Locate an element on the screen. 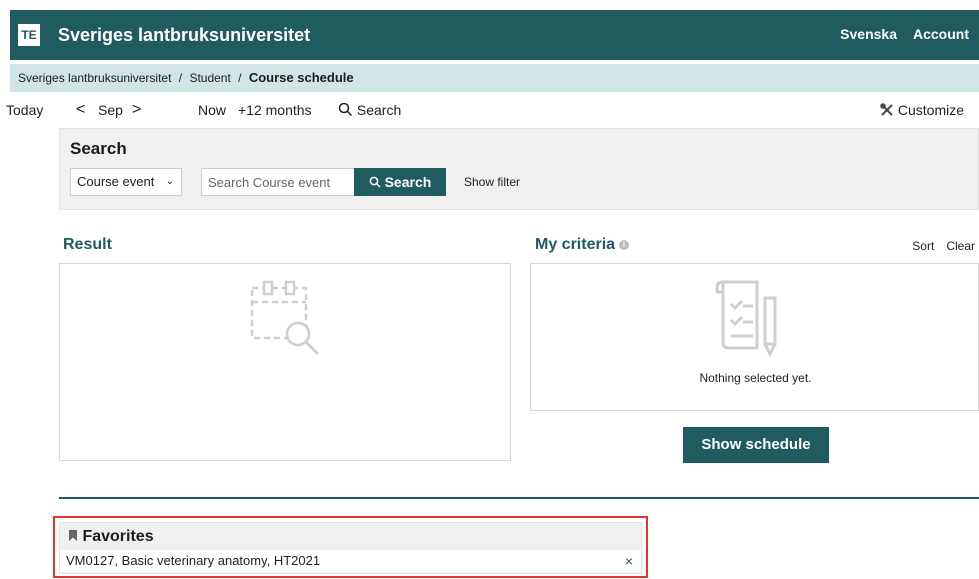  today-button: Today is located at coordinates (24, 110).